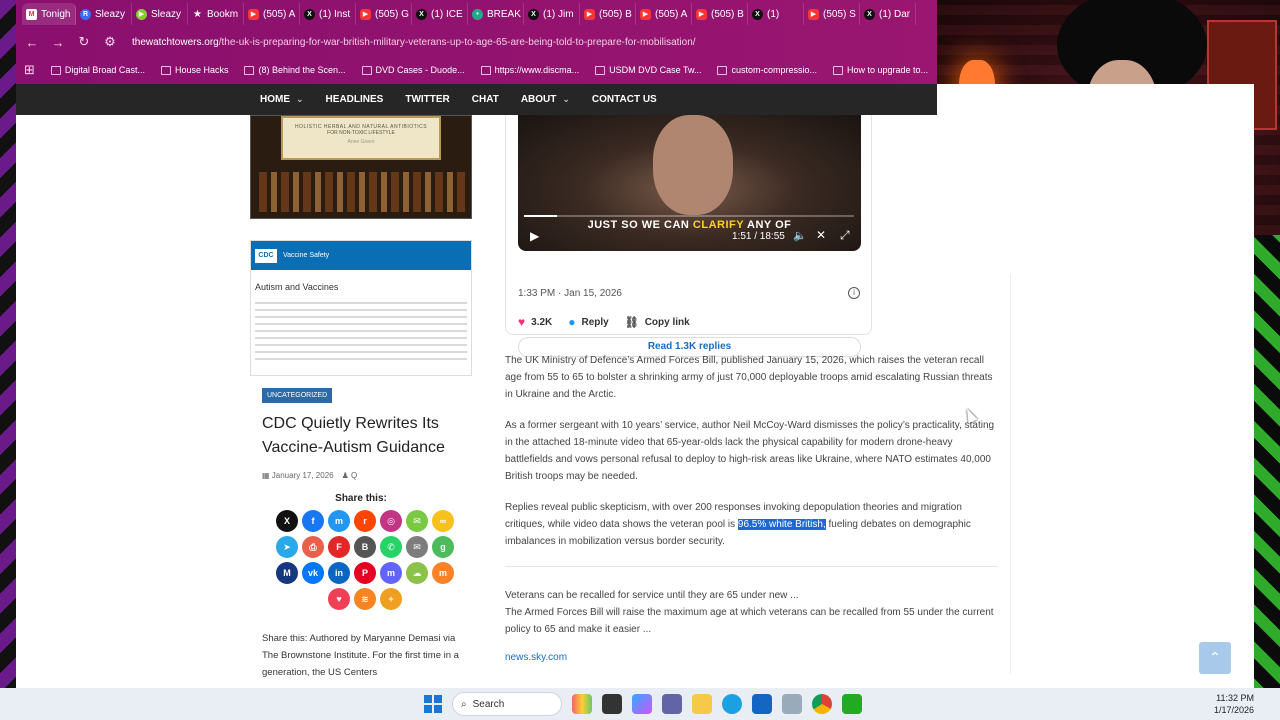  I want to click on nav-home: HOME ⌄, so click(282, 99).